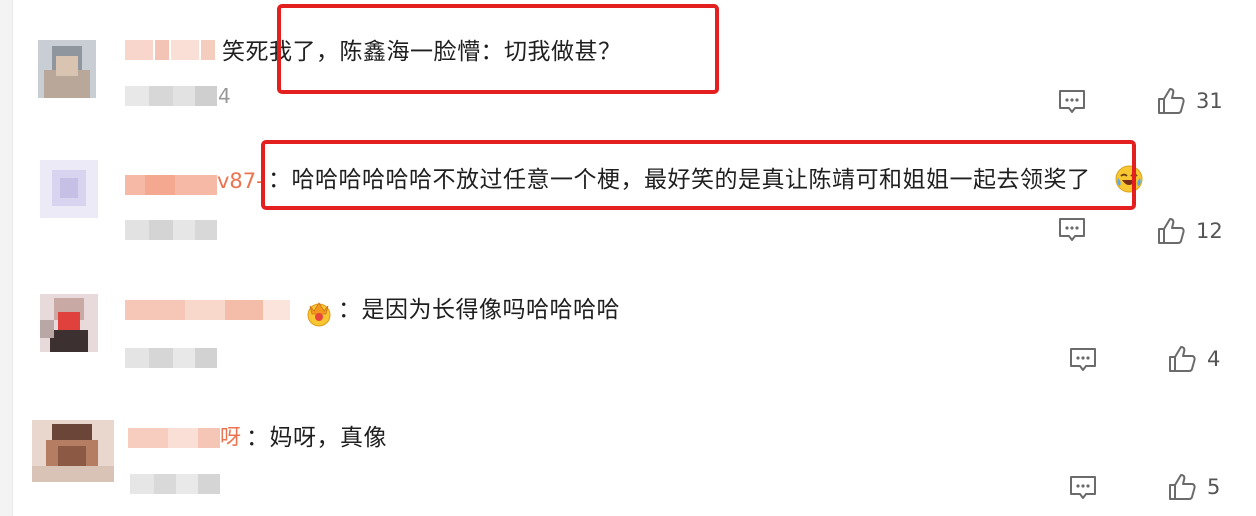 The height and width of the screenshot is (516, 1256). I want to click on like-button: 5, so click(1197, 487).